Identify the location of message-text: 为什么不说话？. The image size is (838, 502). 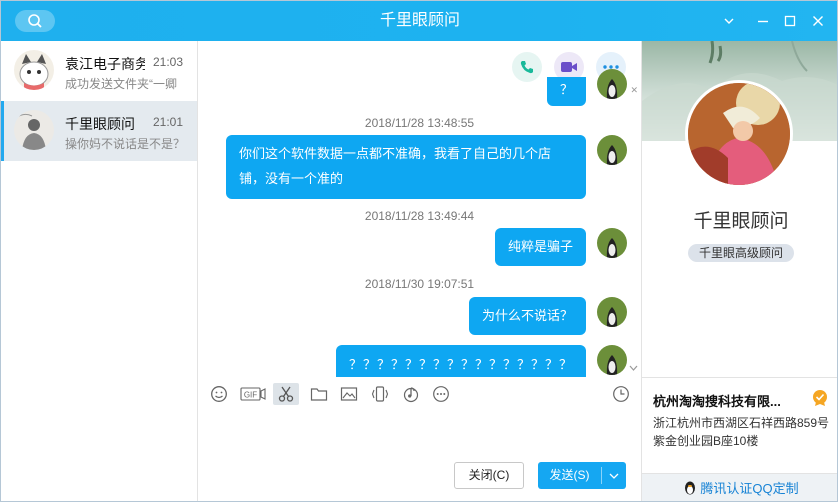
(527, 315).